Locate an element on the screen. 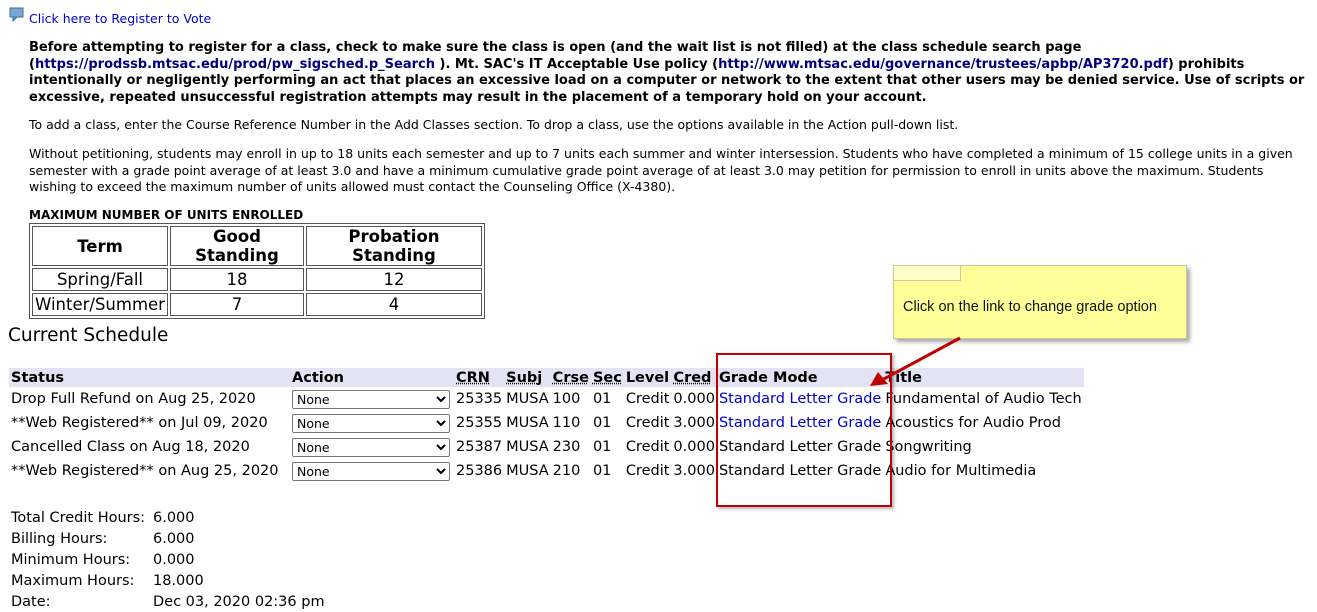 The height and width of the screenshot is (612, 1317). crn-cell: 25386 is located at coordinates (479, 471).